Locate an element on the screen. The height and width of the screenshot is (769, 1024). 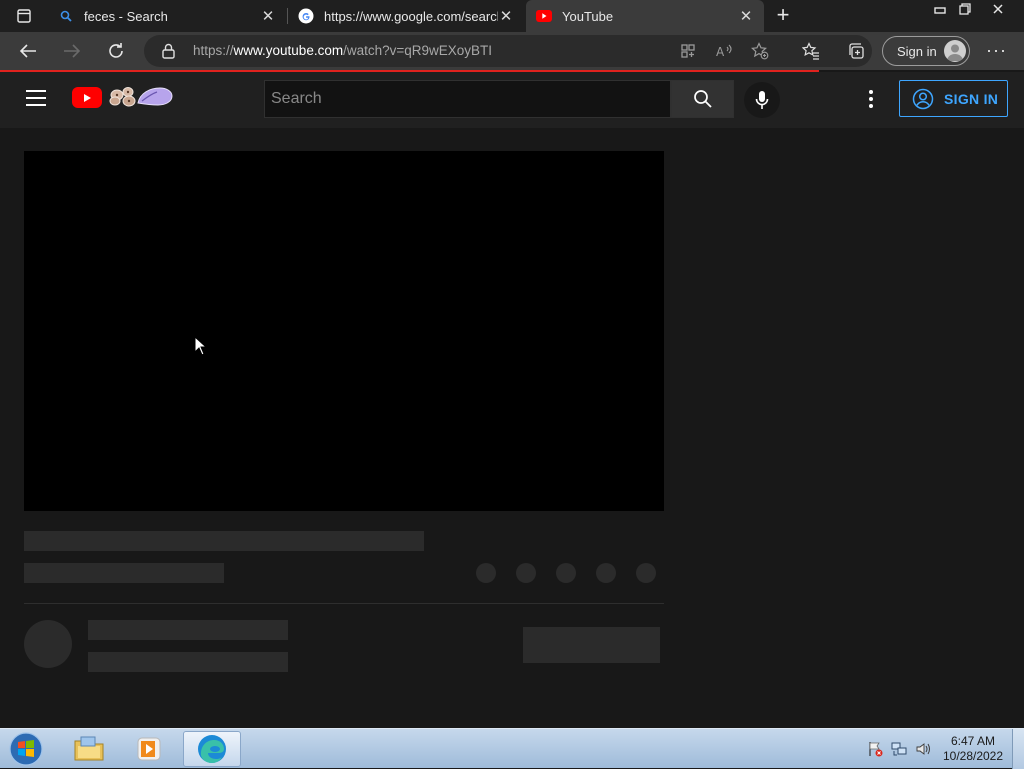
tab-actions-icon is located at coordinates (24, 16).